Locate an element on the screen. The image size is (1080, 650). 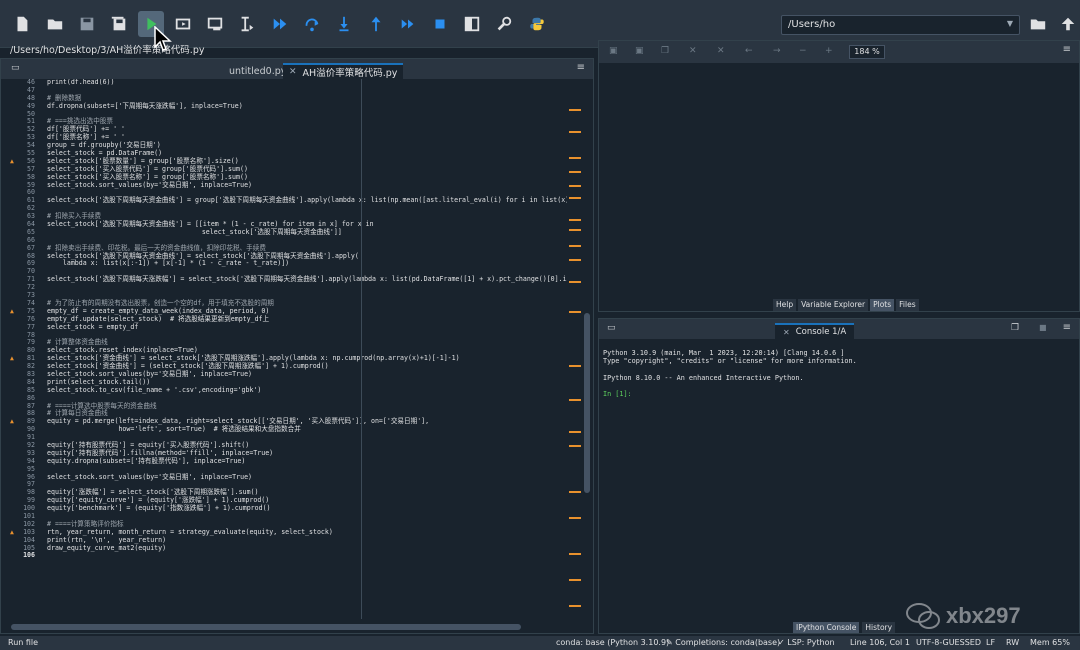
save-file-icon is located at coordinates (87, 24).